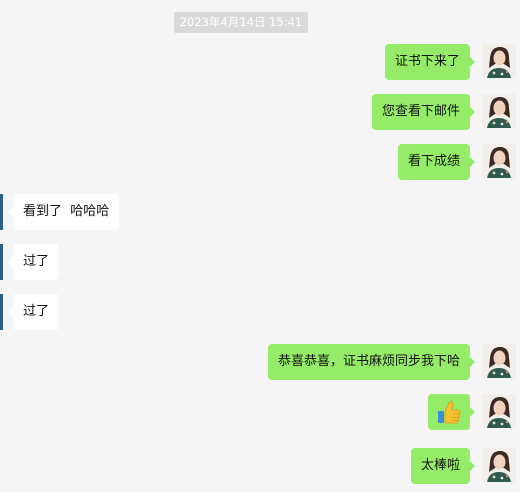 The height and width of the screenshot is (492, 520). What do you see at coordinates (260, 112) in the screenshot?
I see `message-row: 您查看下邮件` at bounding box center [260, 112].